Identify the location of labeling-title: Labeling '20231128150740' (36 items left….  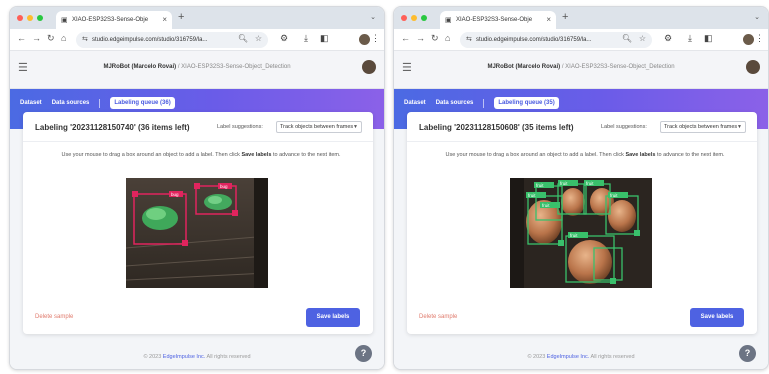
(112, 127).